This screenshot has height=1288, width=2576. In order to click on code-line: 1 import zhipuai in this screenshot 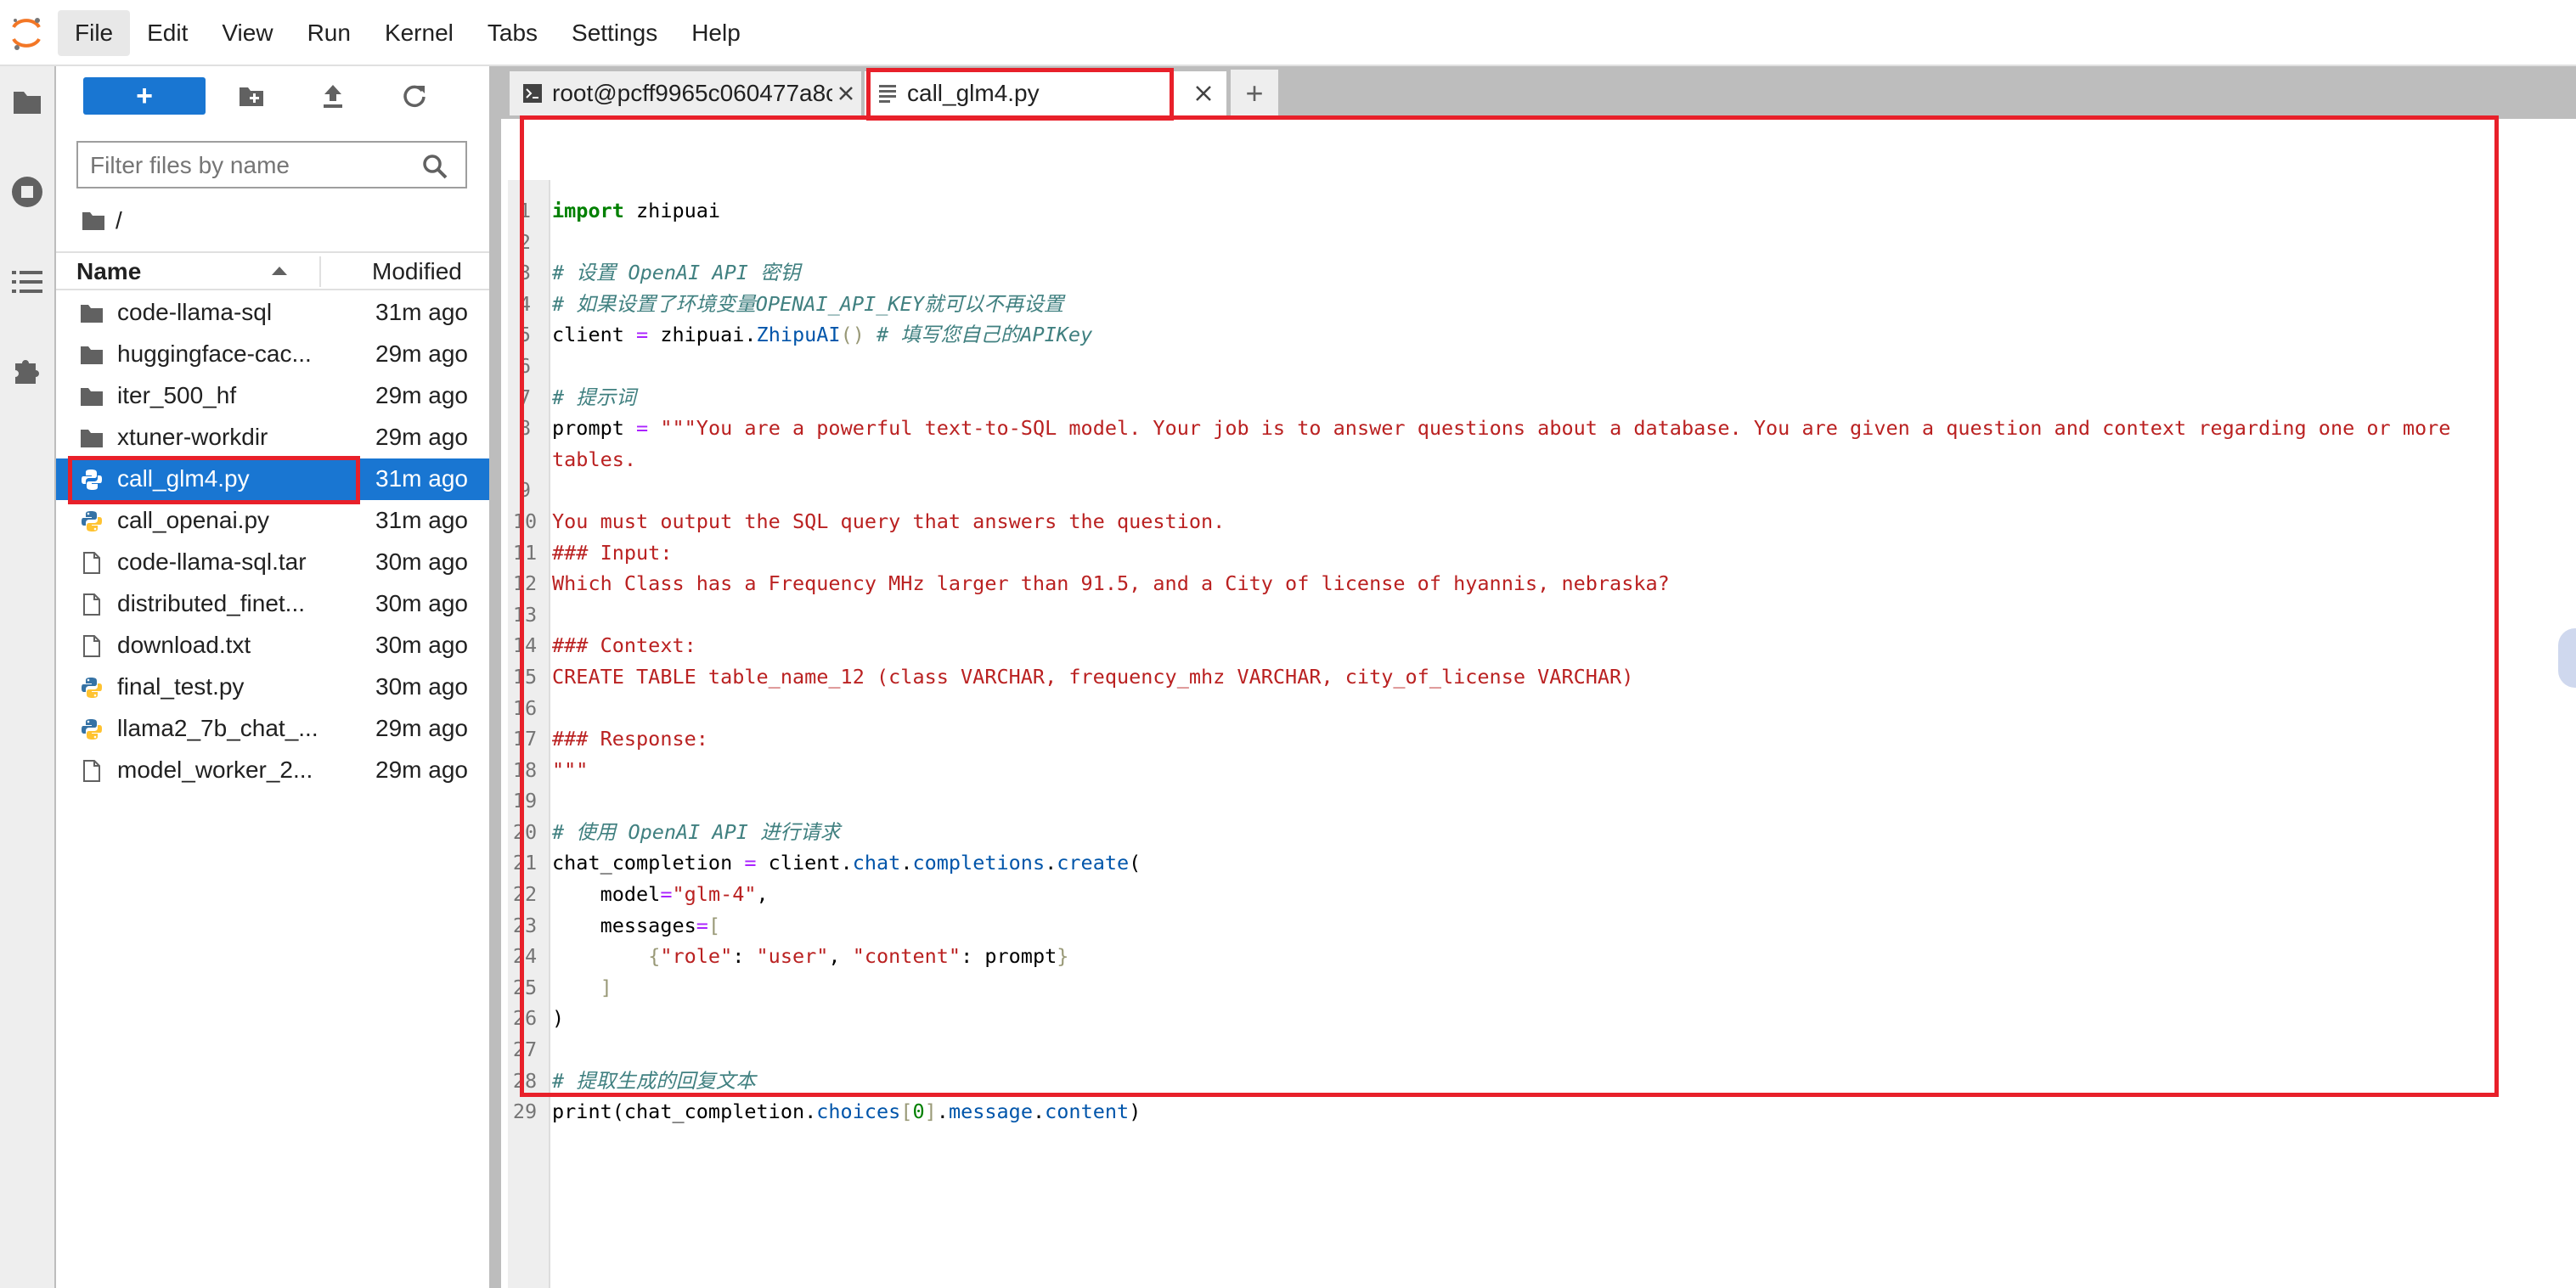, I will do `click(1537, 211)`.